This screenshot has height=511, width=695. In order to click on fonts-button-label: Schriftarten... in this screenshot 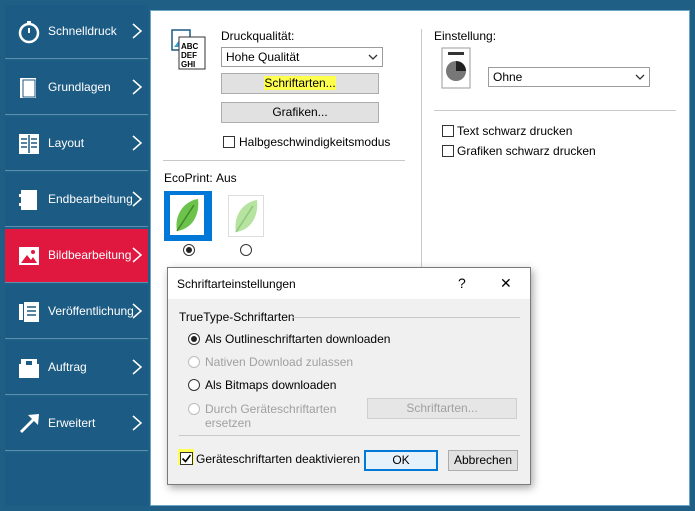, I will do `click(300, 83)`.